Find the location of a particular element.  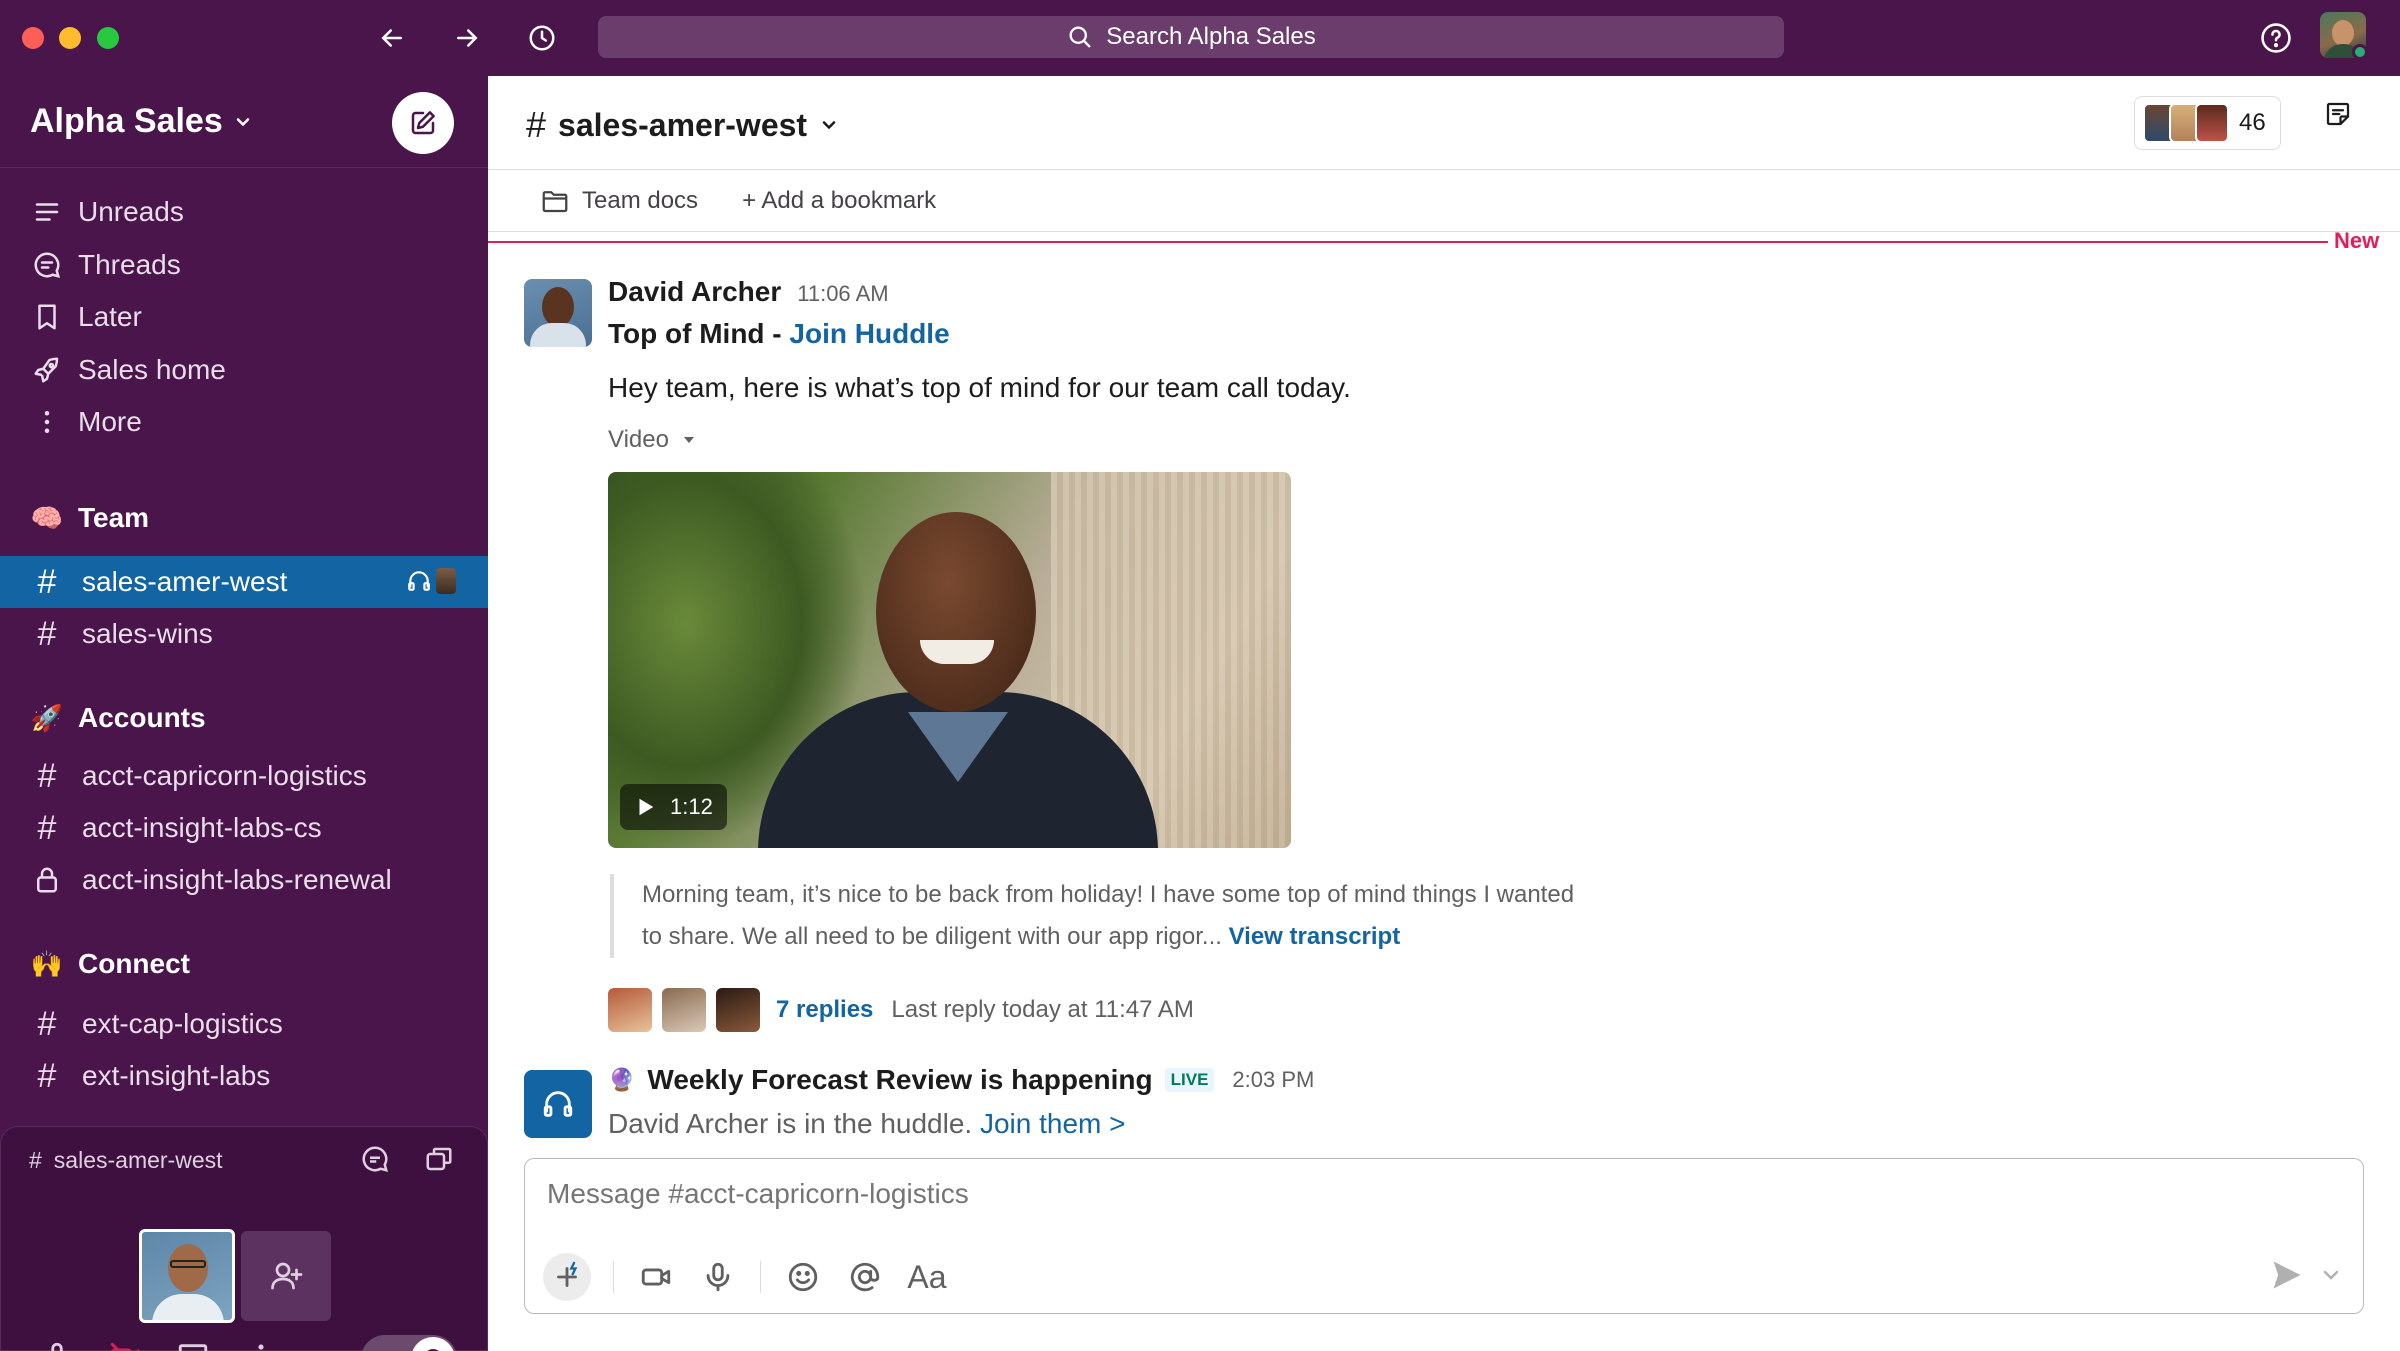

workspace-name: Alpha Sales is located at coordinates (126, 121).